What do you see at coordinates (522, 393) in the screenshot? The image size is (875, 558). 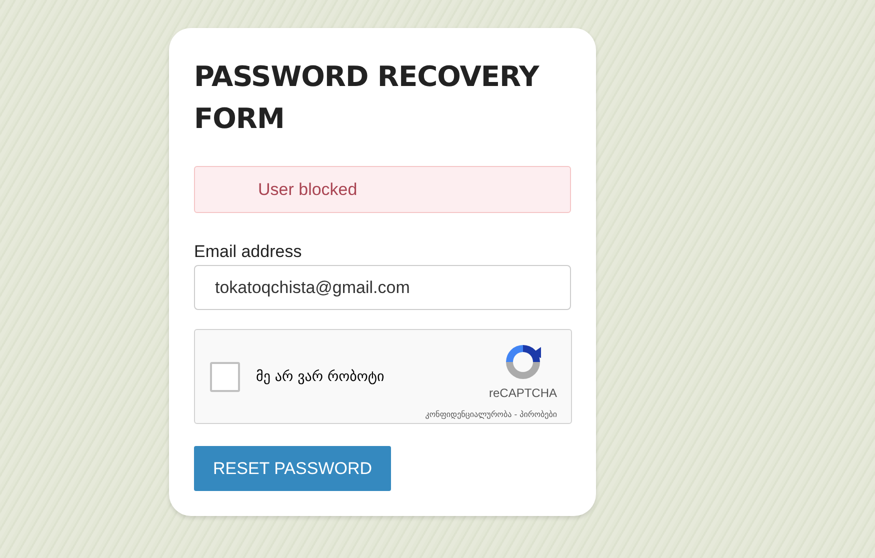 I see `recaptcha-brand: reCAPTCHA` at bounding box center [522, 393].